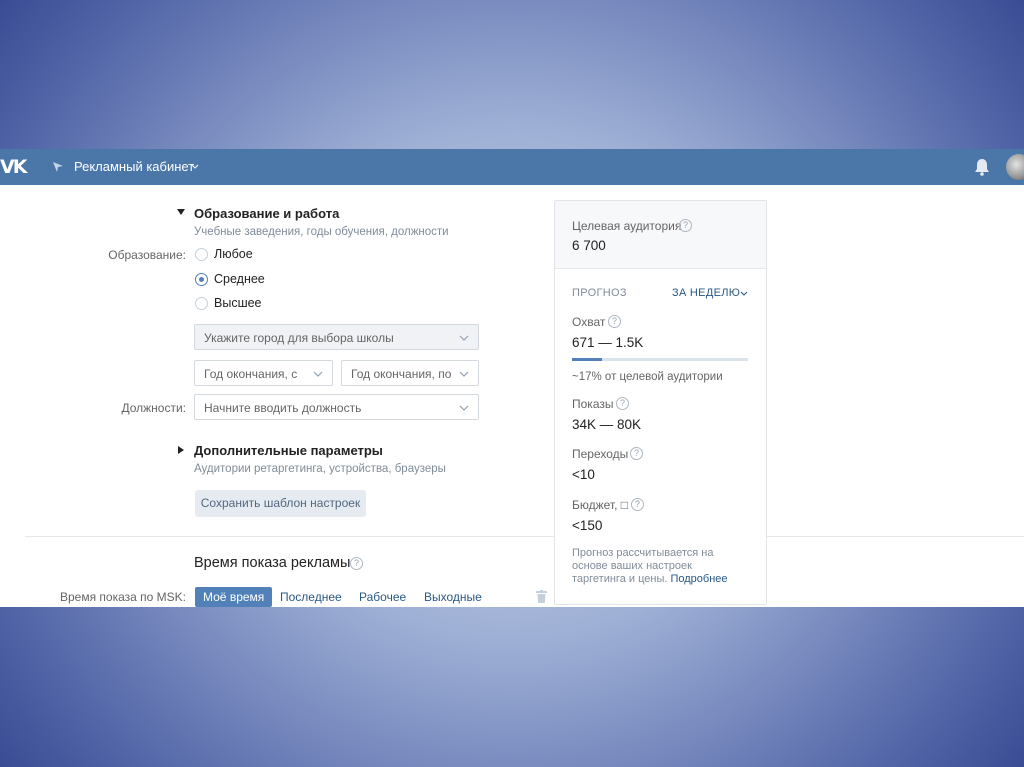 The image size is (1024, 767). Describe the element at coordinates (698, 579) in the screenshot. I see `more-details-link: Подробнее` at that location.